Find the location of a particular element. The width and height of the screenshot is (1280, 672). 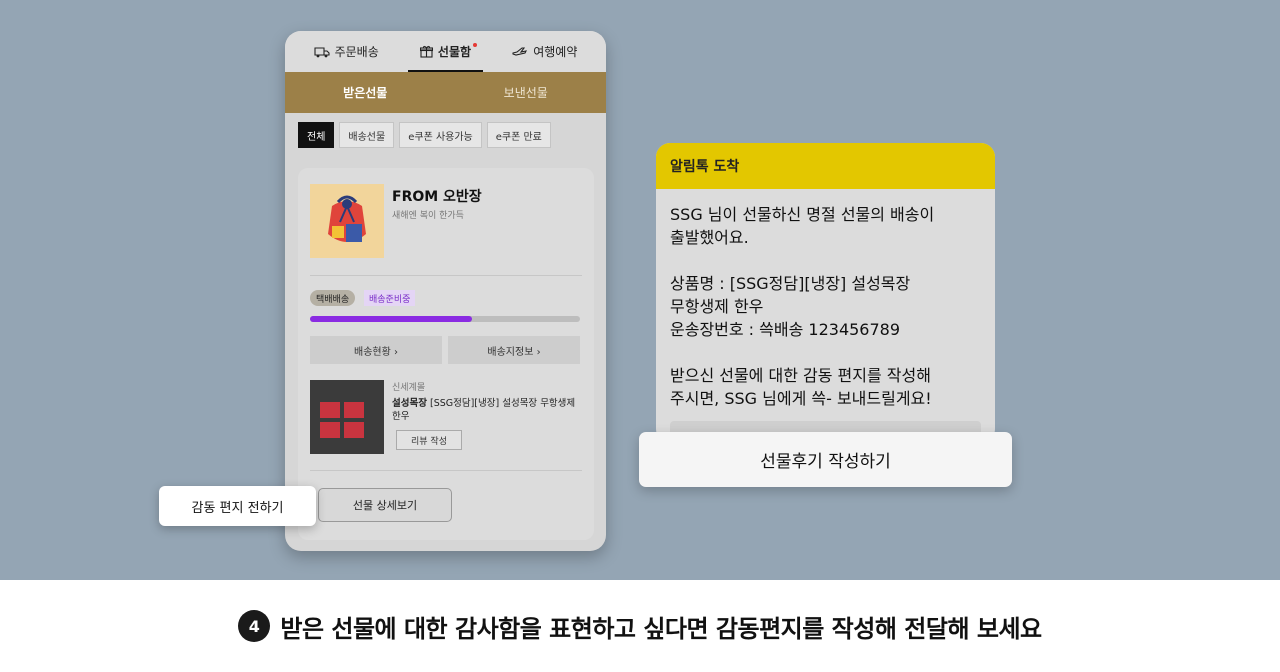

tab-order-delivery: 주문배송 is located at coordinates (346, 51).